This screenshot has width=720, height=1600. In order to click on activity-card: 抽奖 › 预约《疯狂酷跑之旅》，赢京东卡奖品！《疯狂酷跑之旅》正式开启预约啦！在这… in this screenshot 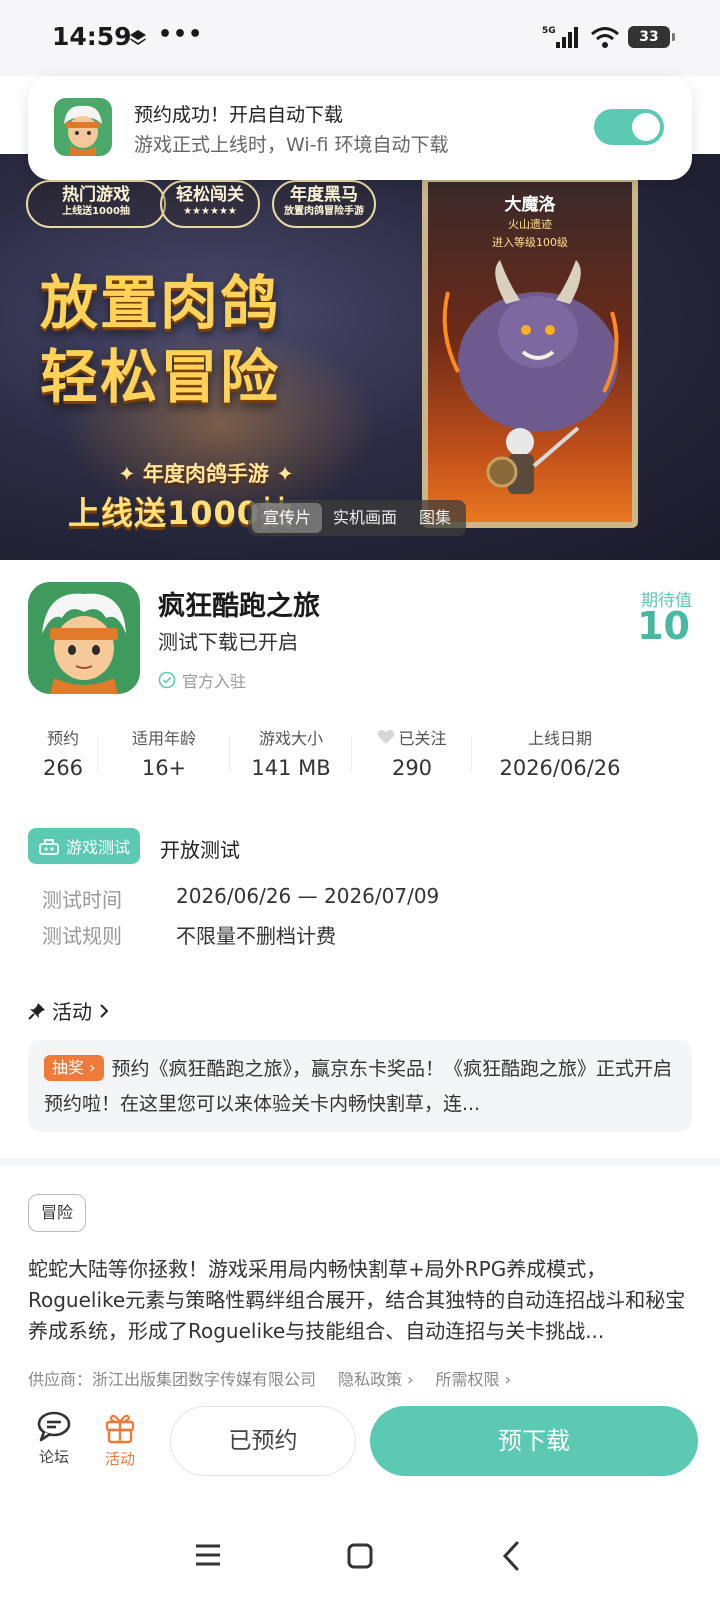, I will do `click(360, 1086)`.